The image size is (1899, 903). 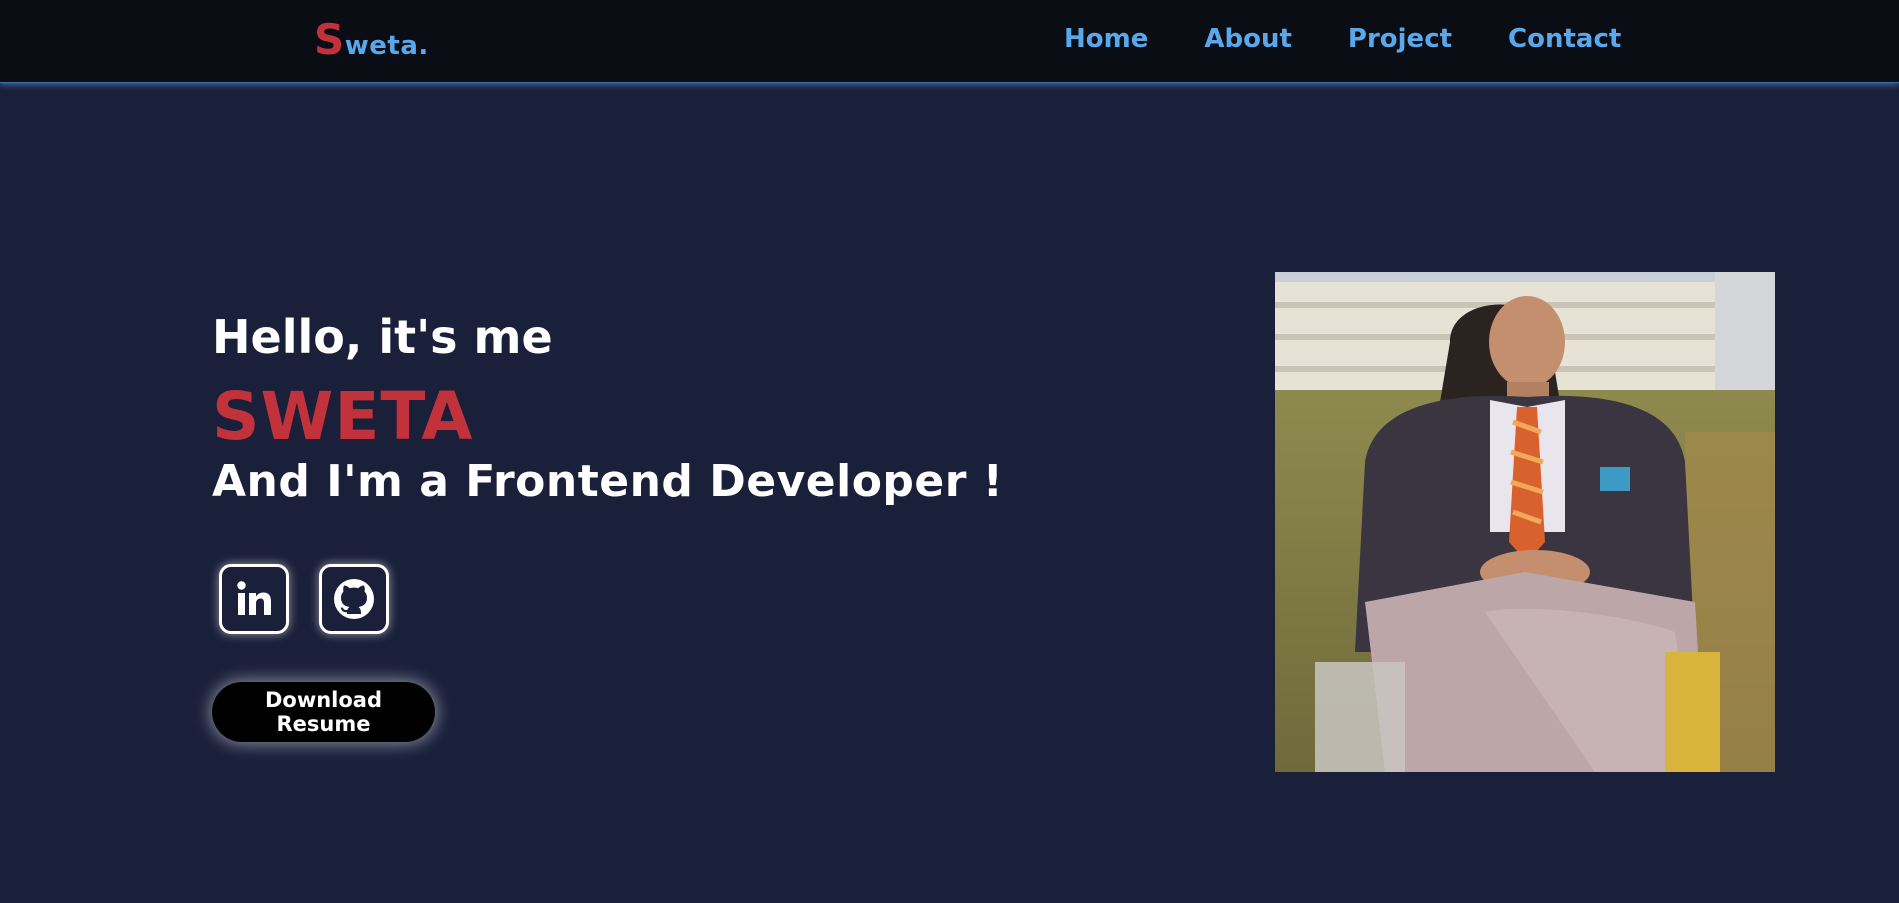 I want to click on profile-photo, so click(x=1525, y=522).